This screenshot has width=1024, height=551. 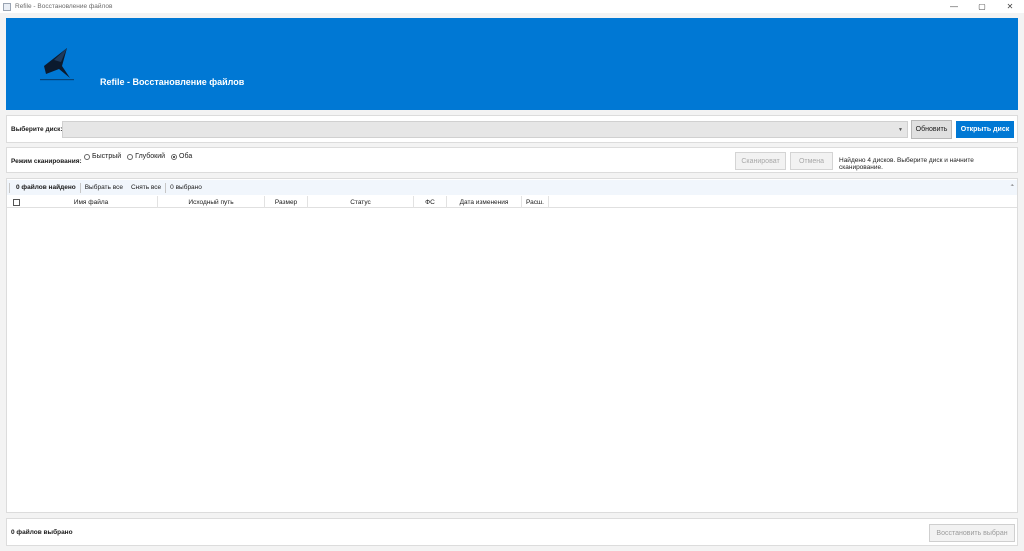 I want to click on select-all-checkbox, so click(x=16, y=202).